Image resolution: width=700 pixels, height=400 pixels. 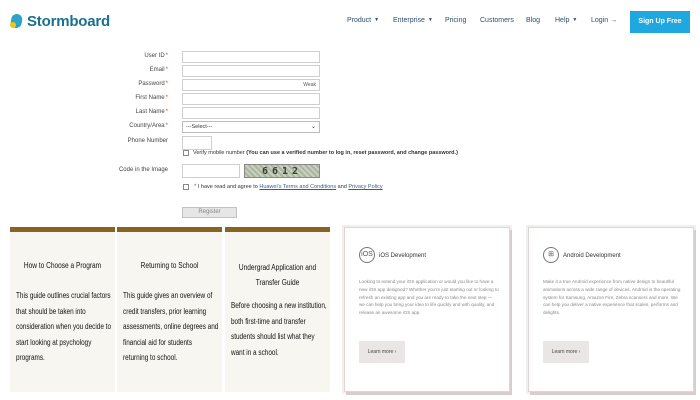 What do you see at coordinates (227, 187) in the screenshot?
I see `terms-prefix: I have read and agree to` at bounding box center [227, 187].